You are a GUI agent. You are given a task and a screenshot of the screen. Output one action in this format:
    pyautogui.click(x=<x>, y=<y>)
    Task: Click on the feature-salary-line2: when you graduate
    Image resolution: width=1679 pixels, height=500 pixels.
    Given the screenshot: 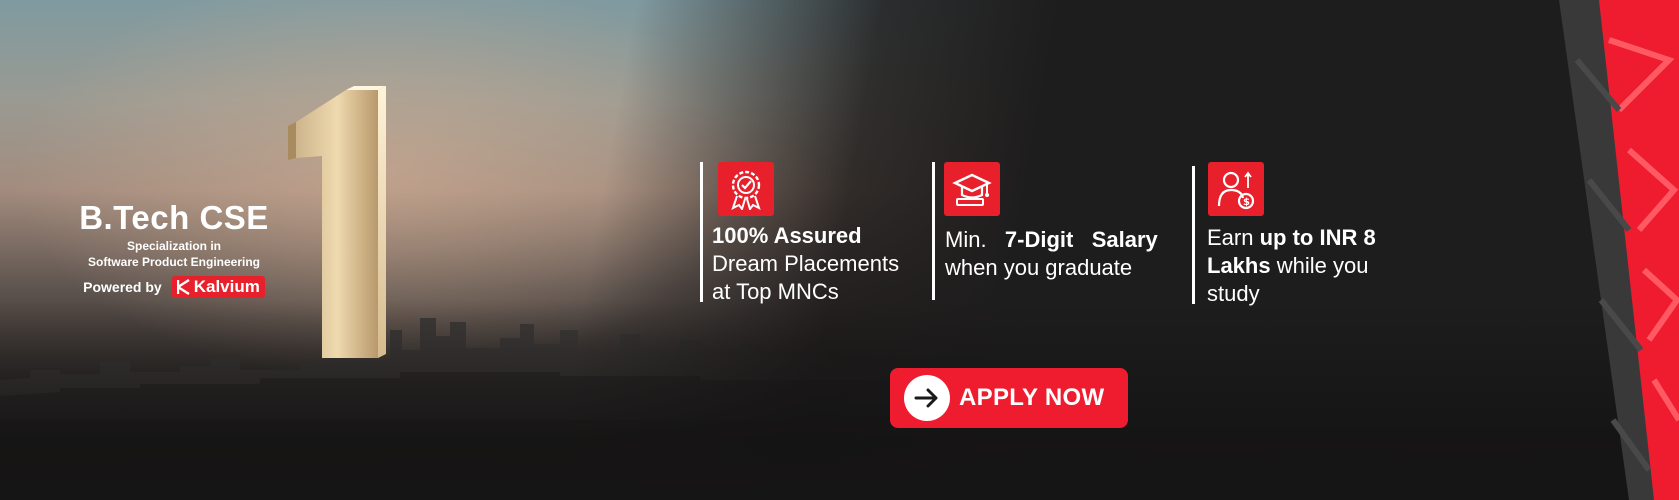 What is the action you would take?
    pyautogui.click(x=1039, y=267)
    